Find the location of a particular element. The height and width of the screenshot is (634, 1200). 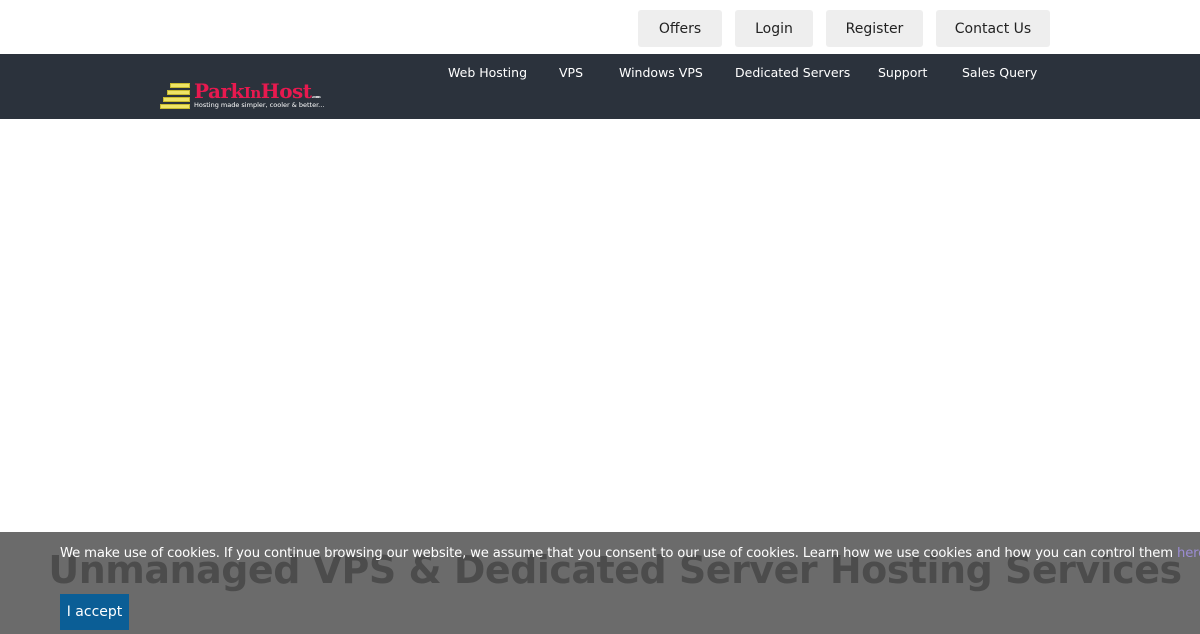

login-button: Login is located at coordinates (774, 28).